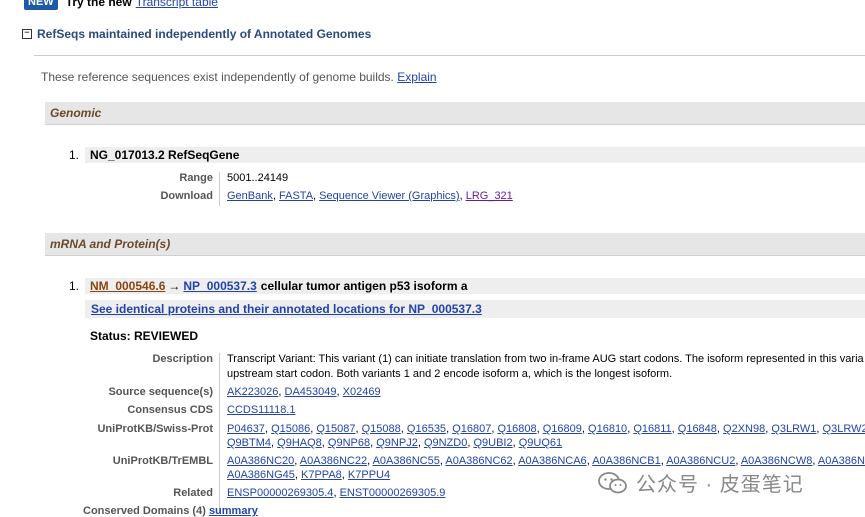  What do you see at coordinates (426, 429) in the screenshot?
I see `swissprot-link: Q16535` at bounding box center [426, 429].